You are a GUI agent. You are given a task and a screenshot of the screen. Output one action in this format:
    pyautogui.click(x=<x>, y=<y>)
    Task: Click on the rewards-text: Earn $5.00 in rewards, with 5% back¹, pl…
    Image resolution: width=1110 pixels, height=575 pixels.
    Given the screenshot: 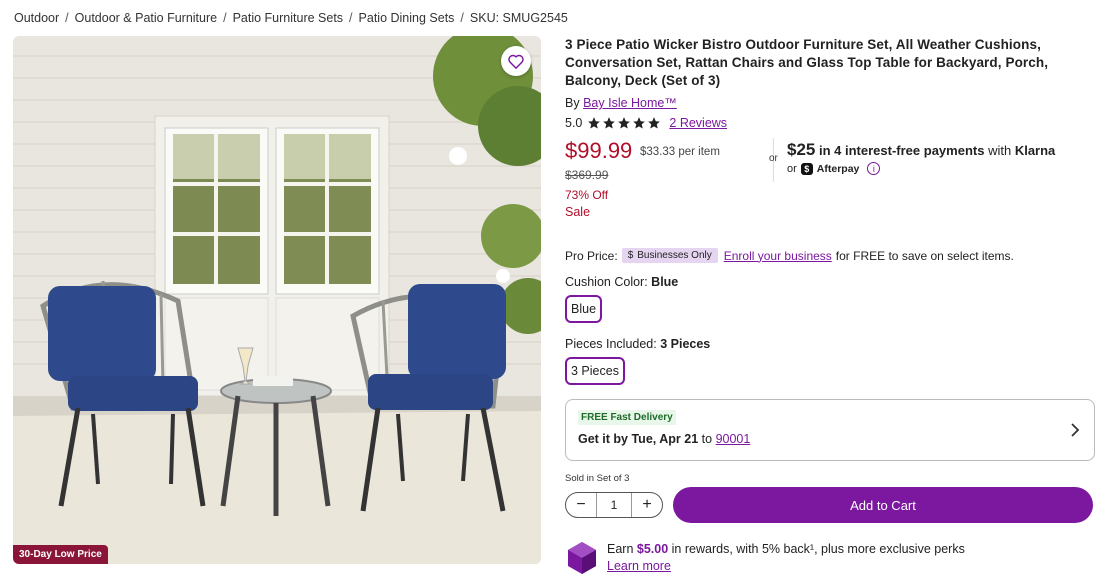 What is the action you would take?
    pyautogui.click(x=786, y=558)
    